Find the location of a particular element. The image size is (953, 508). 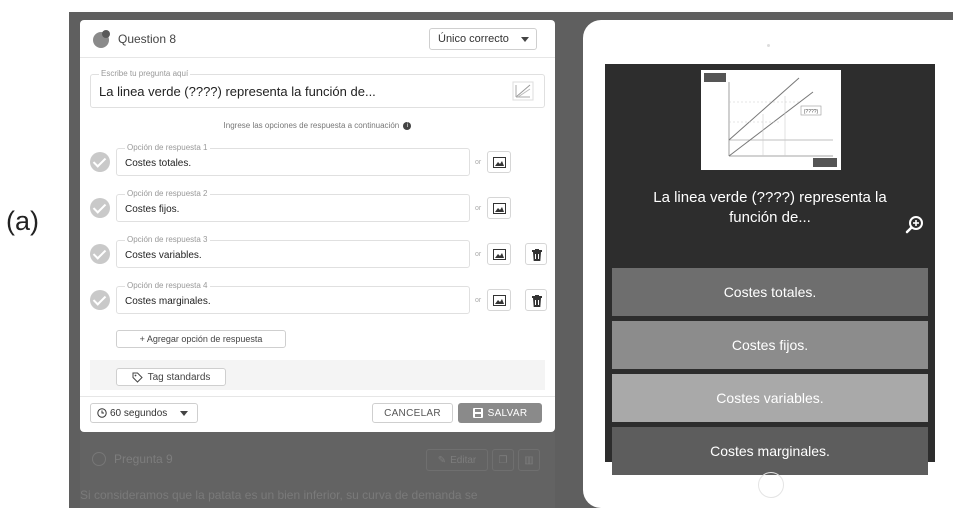

delete-question-button: ▥ is located at coordinates (529, 460).